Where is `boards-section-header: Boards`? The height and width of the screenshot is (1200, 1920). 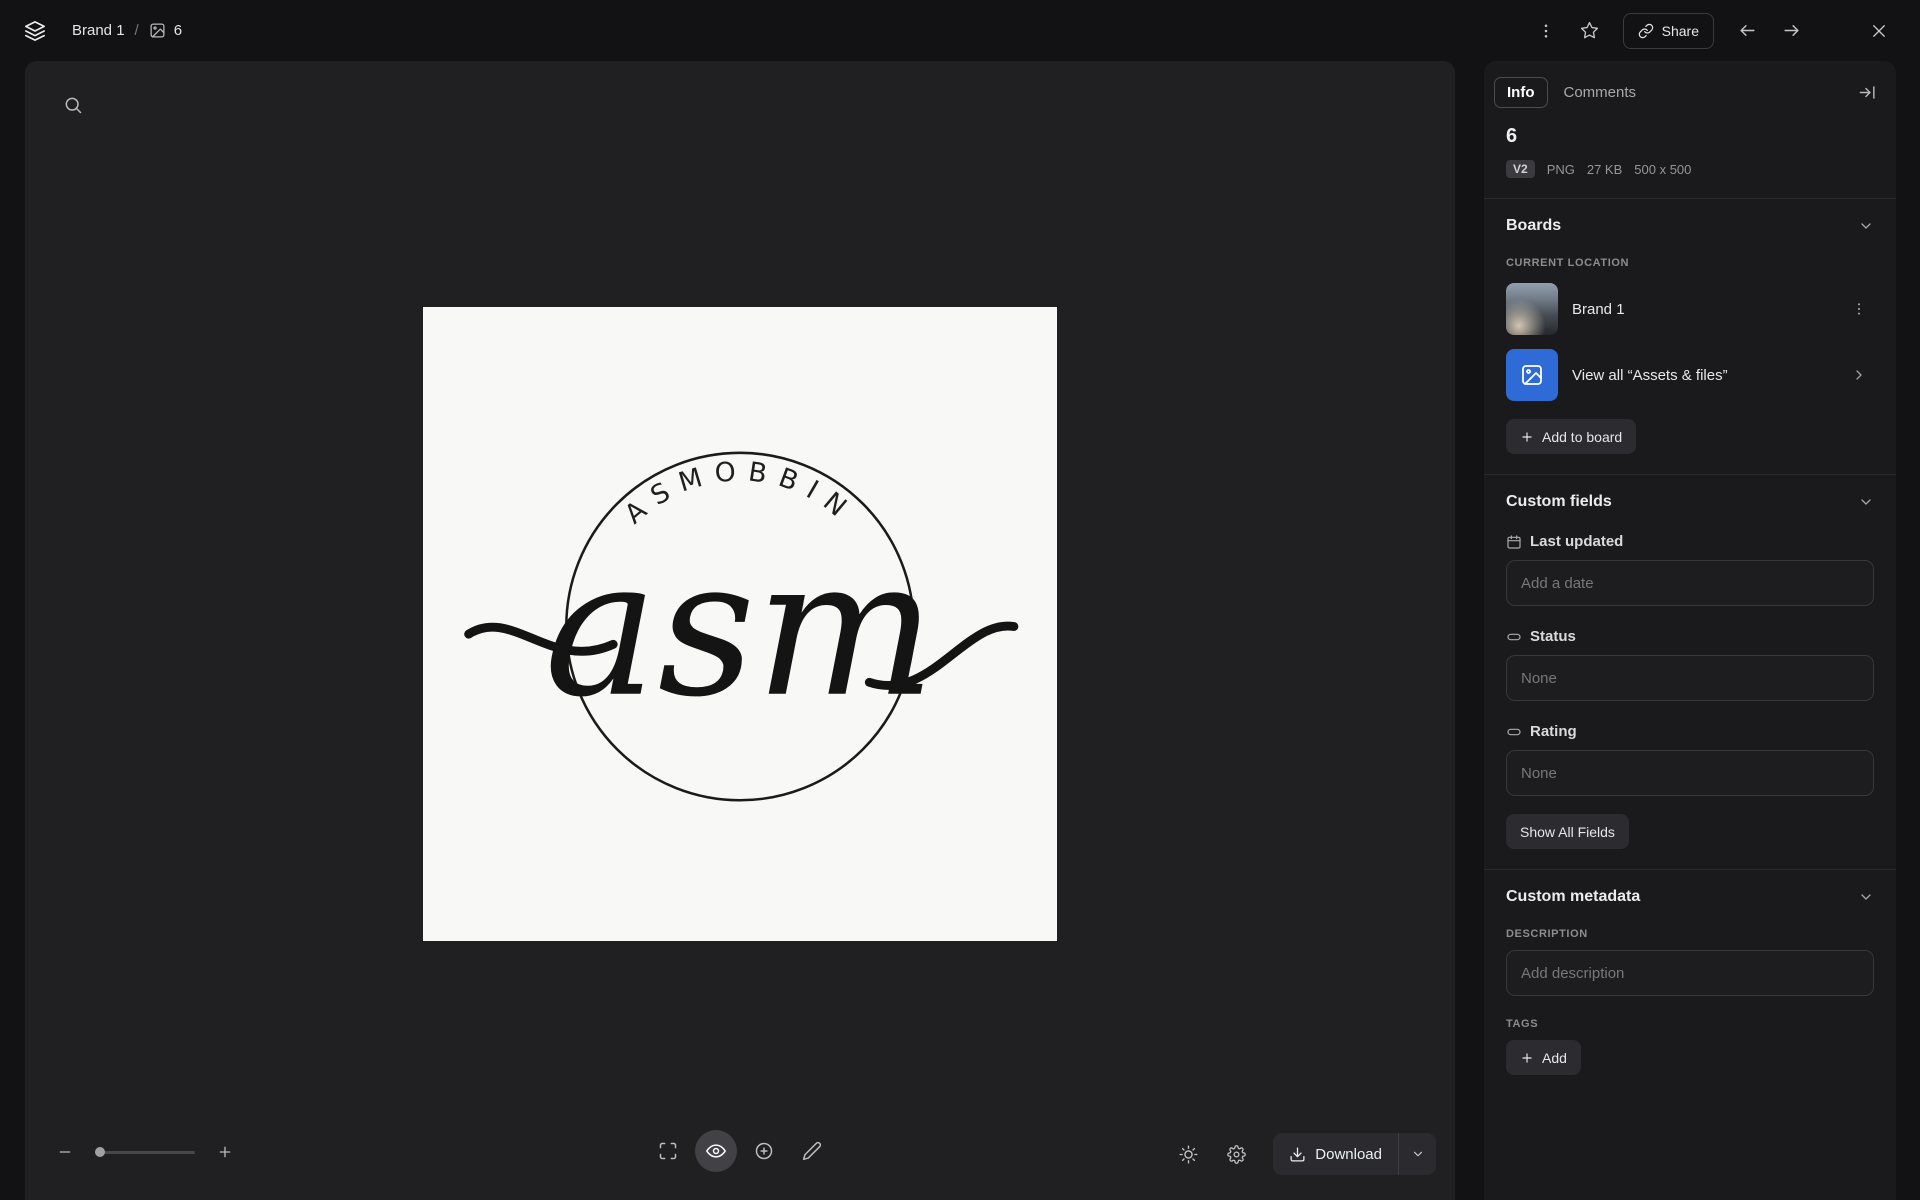 boards-section-header: Boards is located at coordinates (1690, 226).